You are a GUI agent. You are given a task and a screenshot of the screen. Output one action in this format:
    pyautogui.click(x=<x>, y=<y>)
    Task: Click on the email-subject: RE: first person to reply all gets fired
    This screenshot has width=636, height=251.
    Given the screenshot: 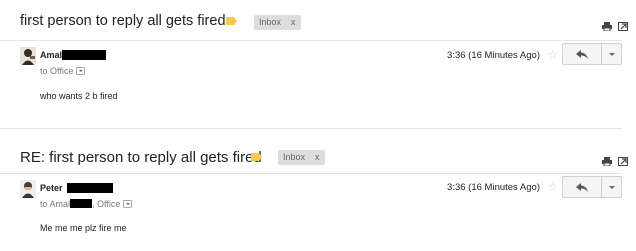 What is the action you would take?
    pyautogui.click(x=141, y=157)
    